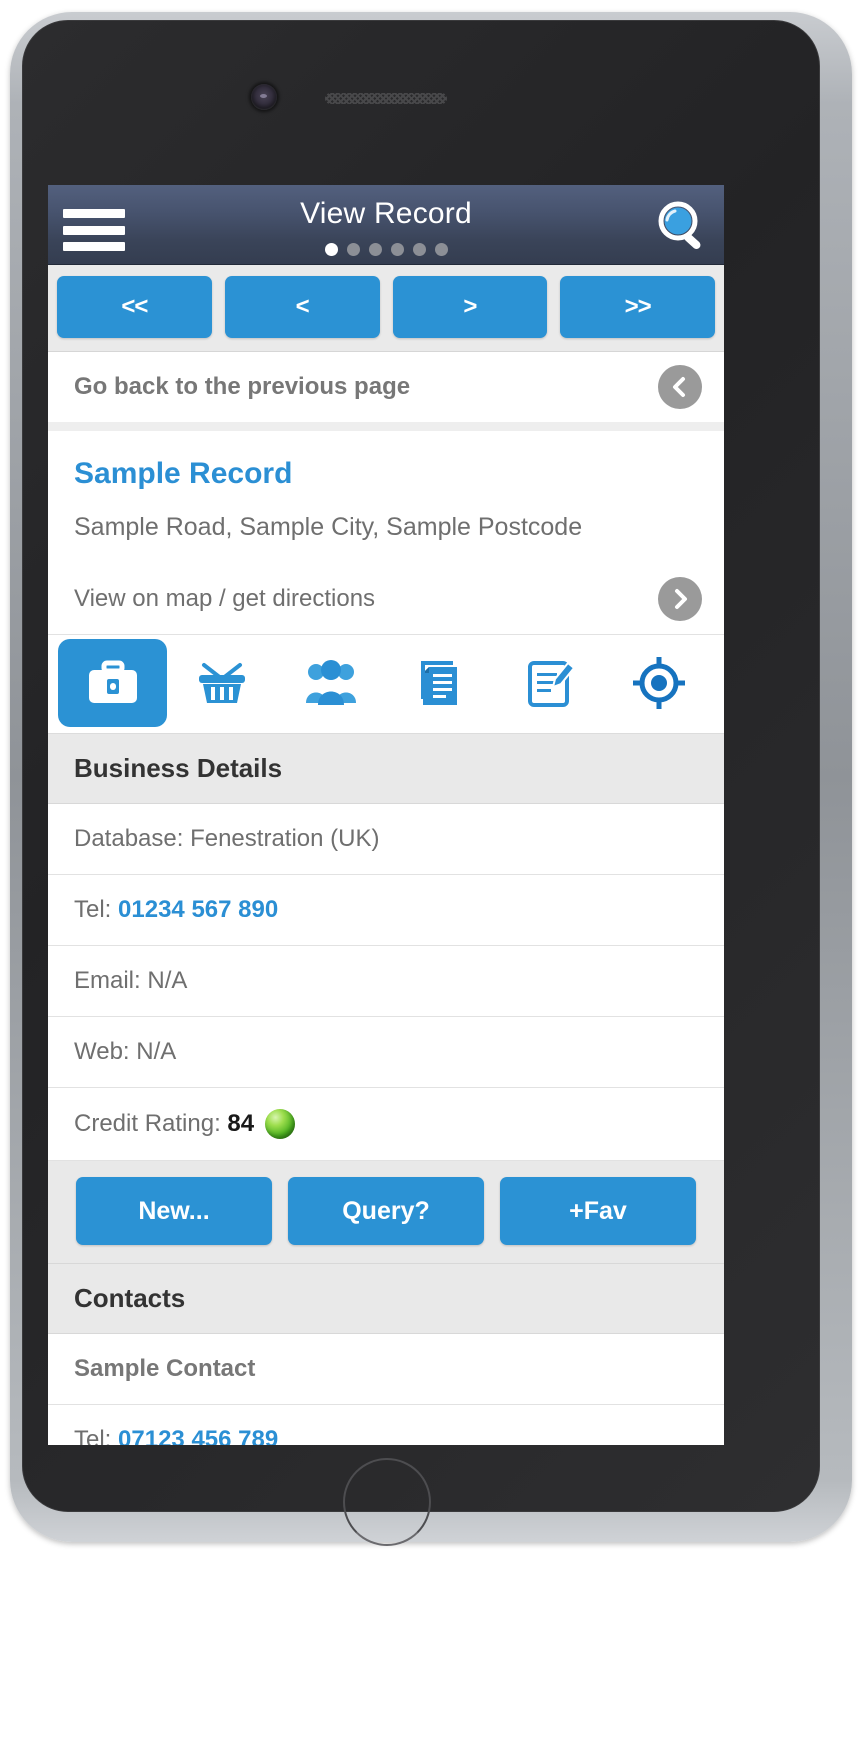 The image size is (862, 1754). What do you see at coordinates (165, 1368) in the screenshot?
I see `contact-name: Sample Contact` at bounding box center [165, 1368].